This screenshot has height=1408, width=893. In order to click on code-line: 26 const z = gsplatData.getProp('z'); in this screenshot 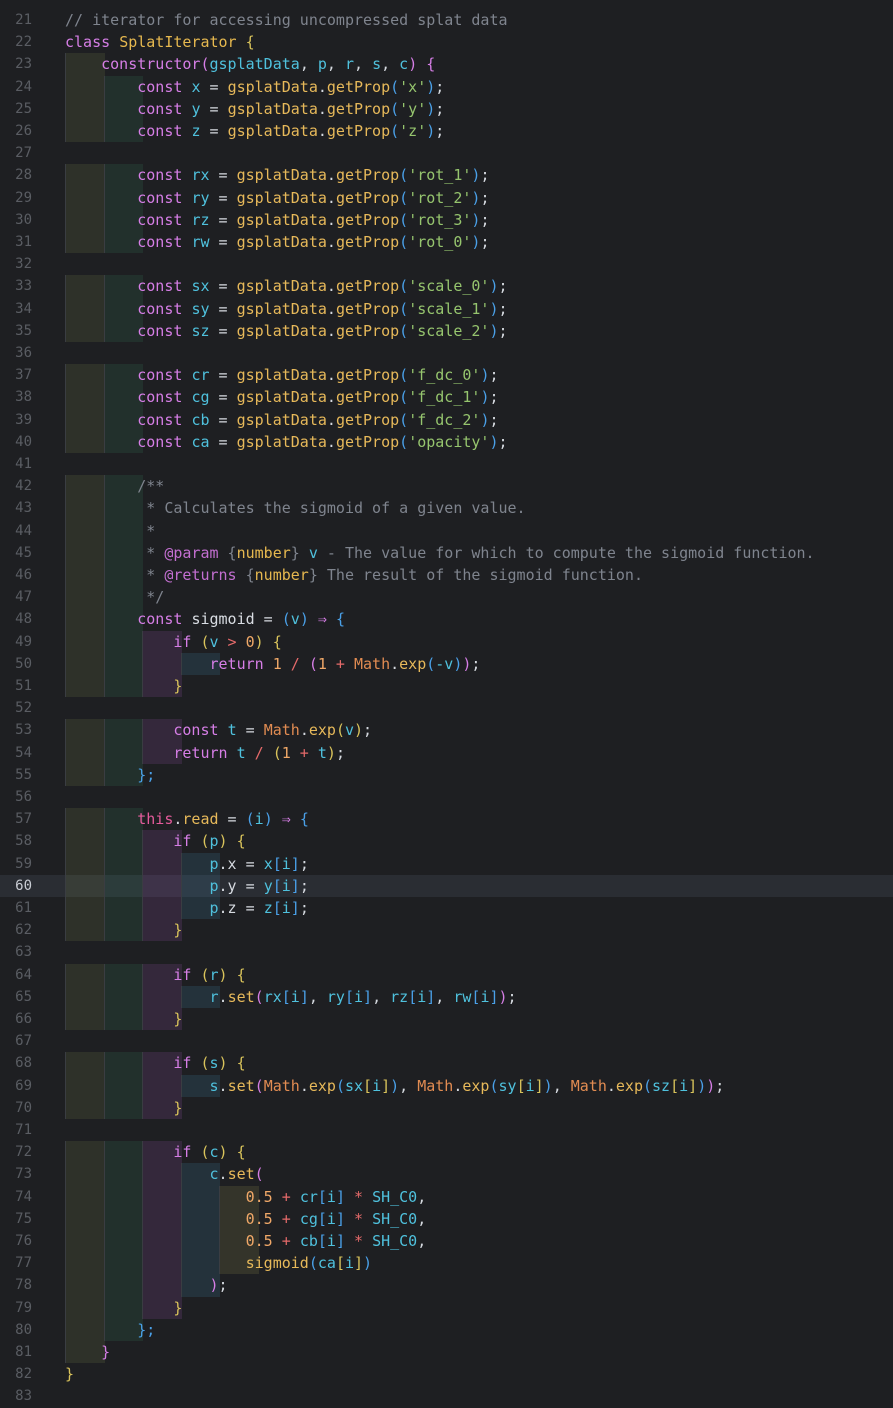, I will do `click(446, 131)`.